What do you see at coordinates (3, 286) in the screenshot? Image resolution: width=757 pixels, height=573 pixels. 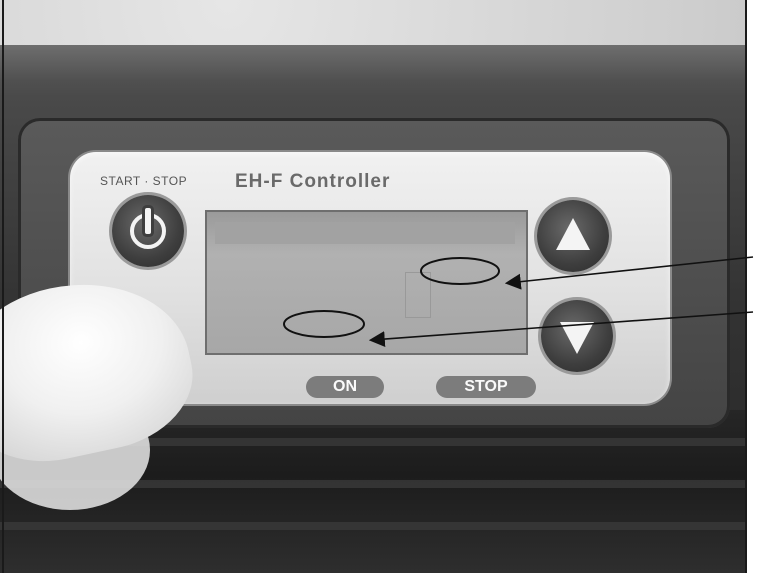 I see `image-border-left` at bounding box center [3, 286].